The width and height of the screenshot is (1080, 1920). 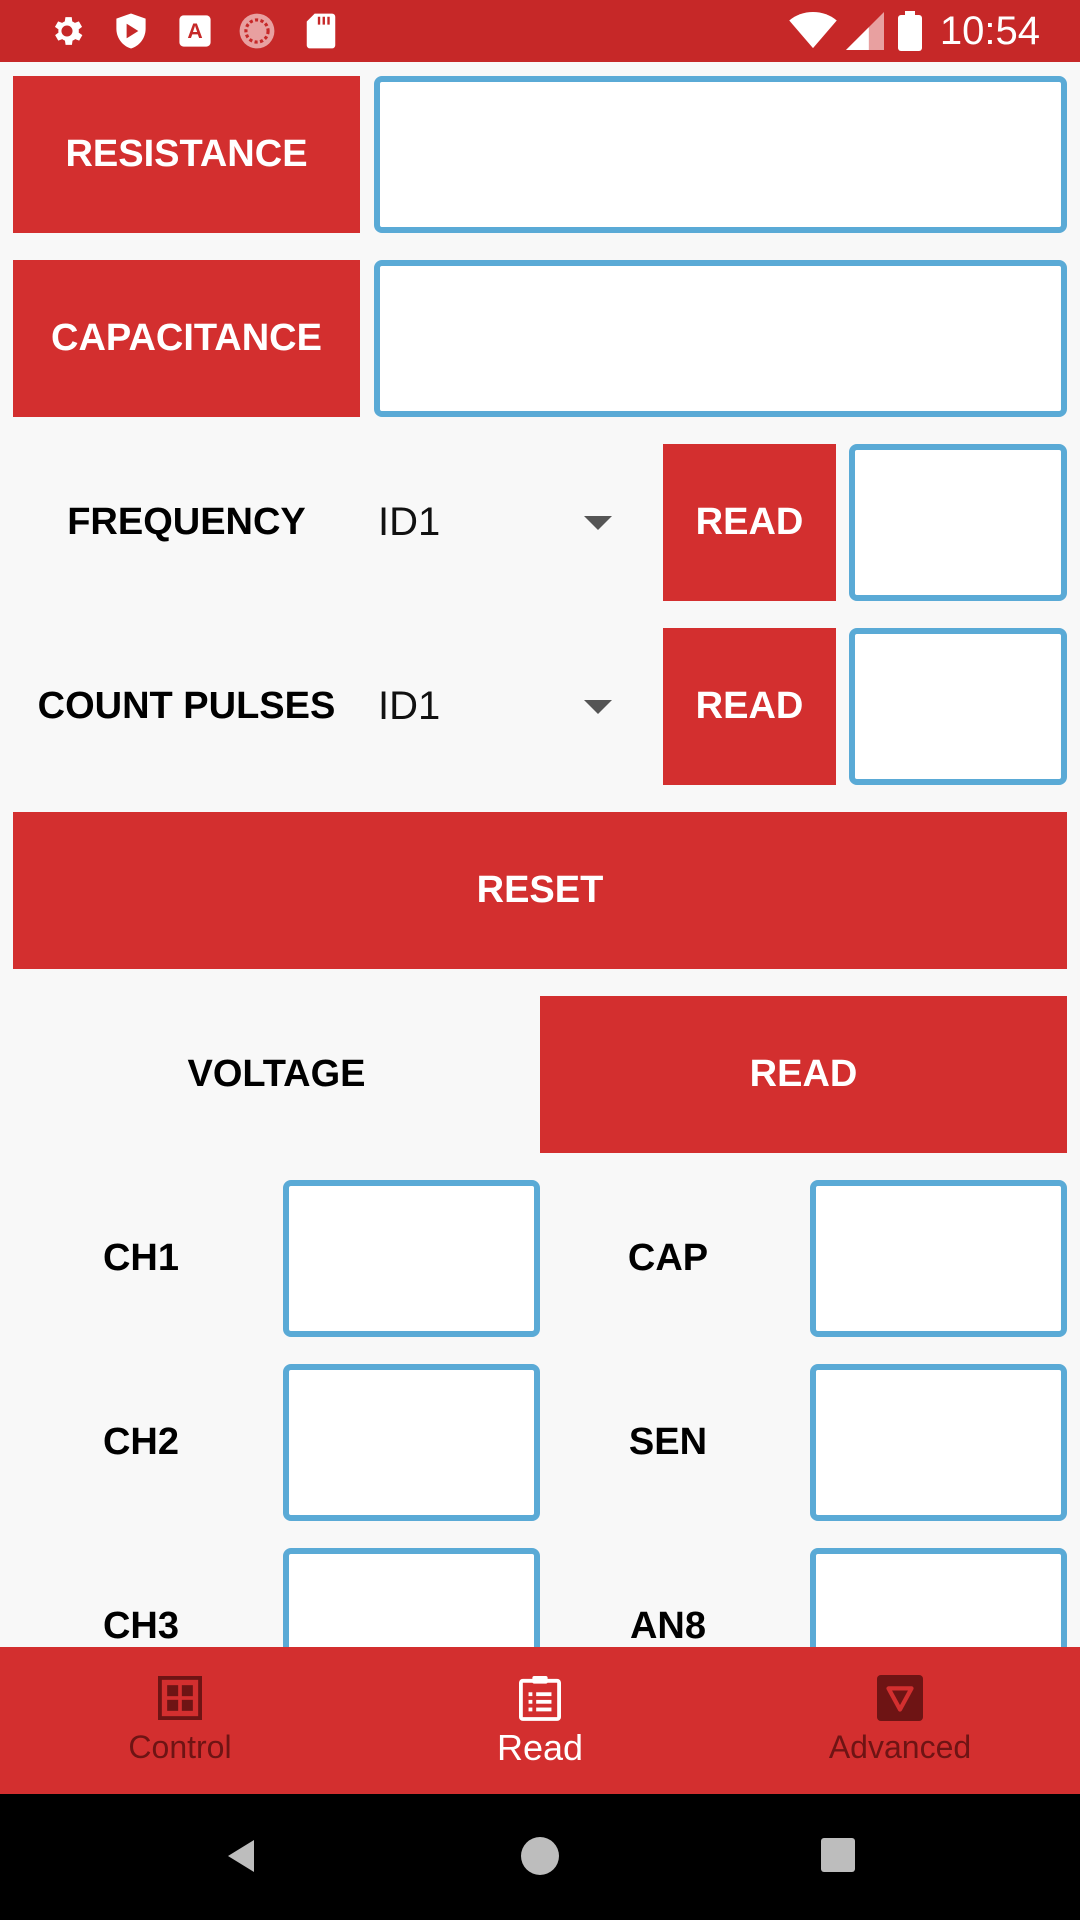 I want to click on voltage-label: VOLTAGE, so click(x=276, y=1074).